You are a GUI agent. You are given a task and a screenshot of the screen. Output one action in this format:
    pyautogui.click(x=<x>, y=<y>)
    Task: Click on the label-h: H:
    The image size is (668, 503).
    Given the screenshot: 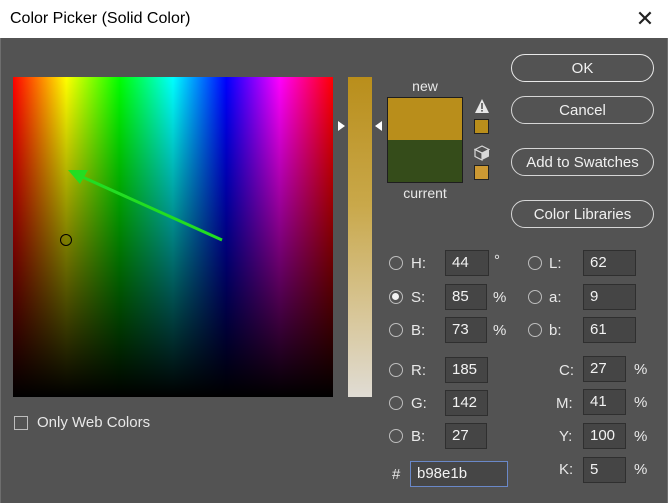 What is the action you would take?
    pyautogui.click(x=418, y=263)
    